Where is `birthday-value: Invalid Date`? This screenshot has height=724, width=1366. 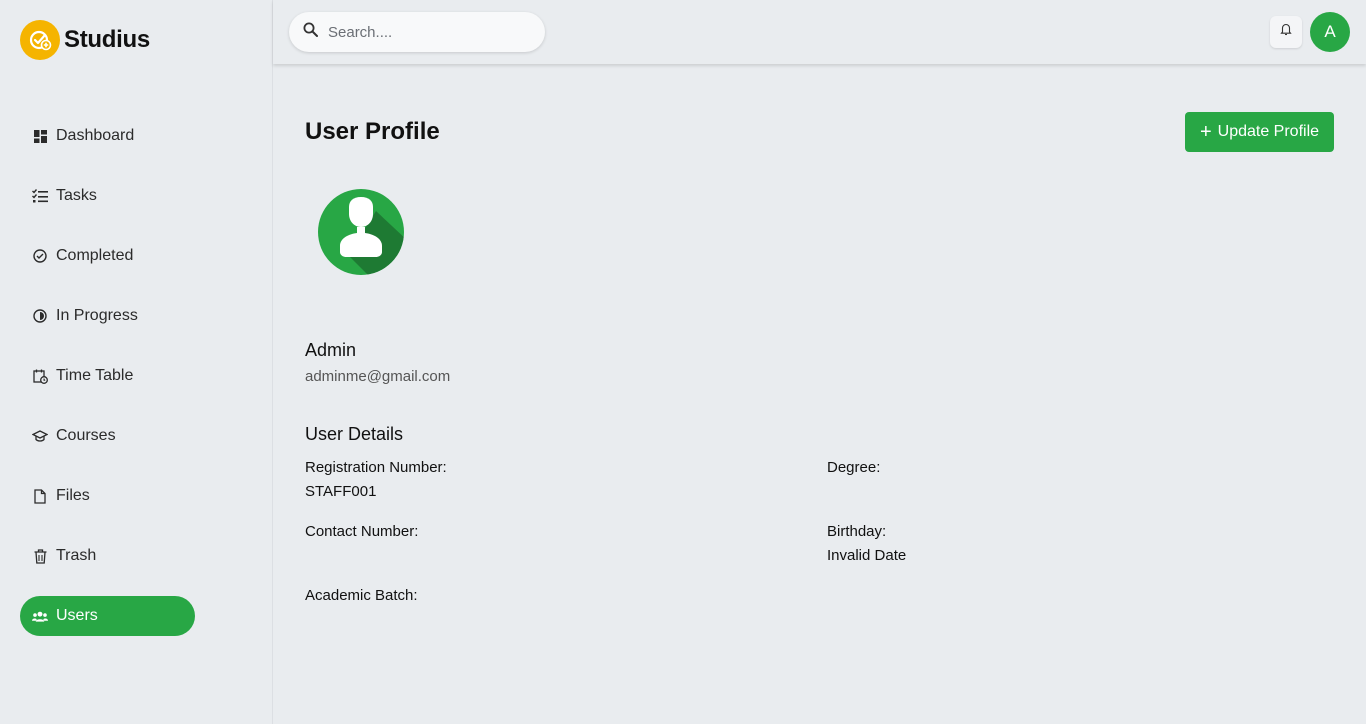 birthday-value: Invalid Date is located at coordinates (867, 555).